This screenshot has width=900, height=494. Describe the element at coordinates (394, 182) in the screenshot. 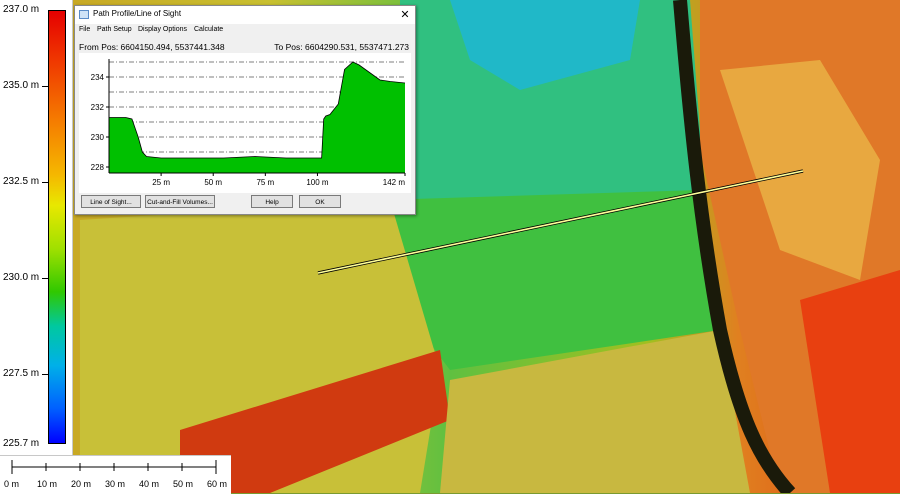

I see `x-tick-label: 142 m` at that location.